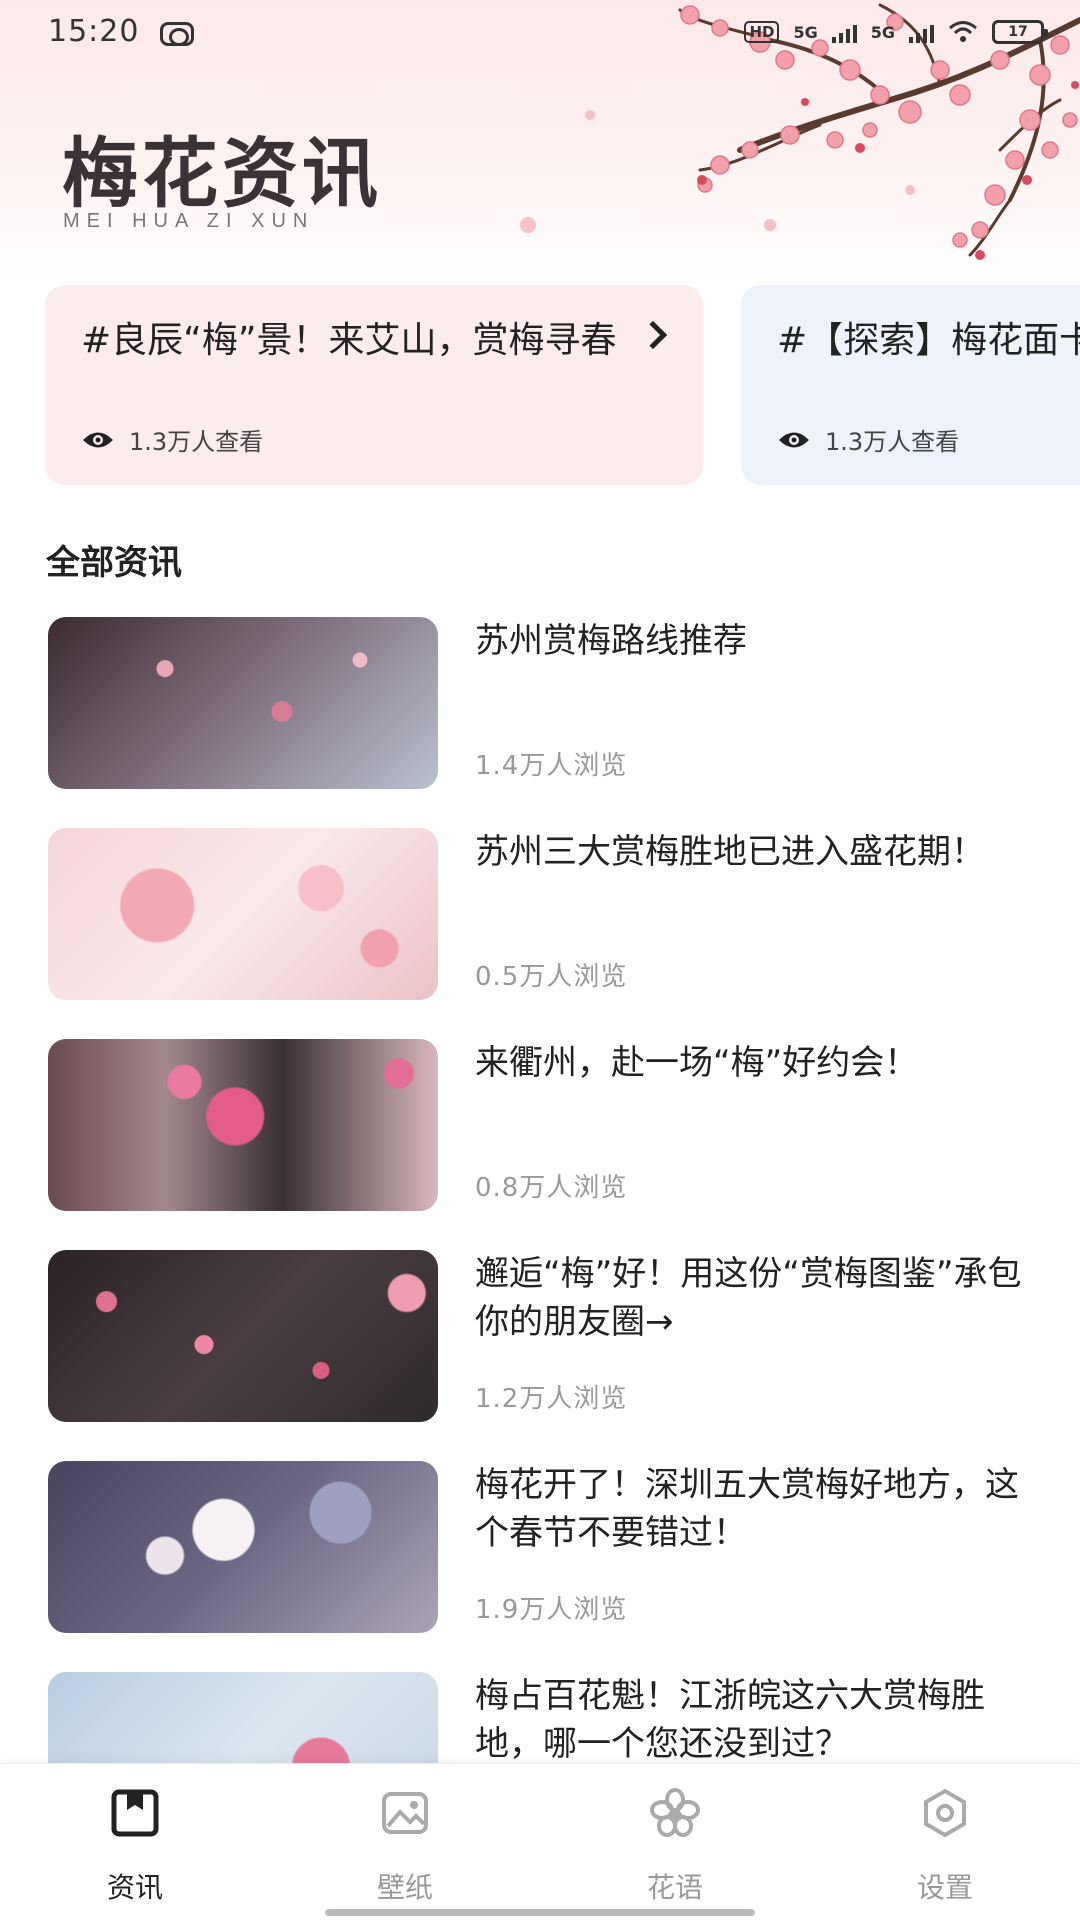 The height and width of the screenshot is (1920, 1080). Describe the element at coordinates (189, 221) in the screenshot. I see `app-subtitle: MEI HUA ZI XUN` at that location.